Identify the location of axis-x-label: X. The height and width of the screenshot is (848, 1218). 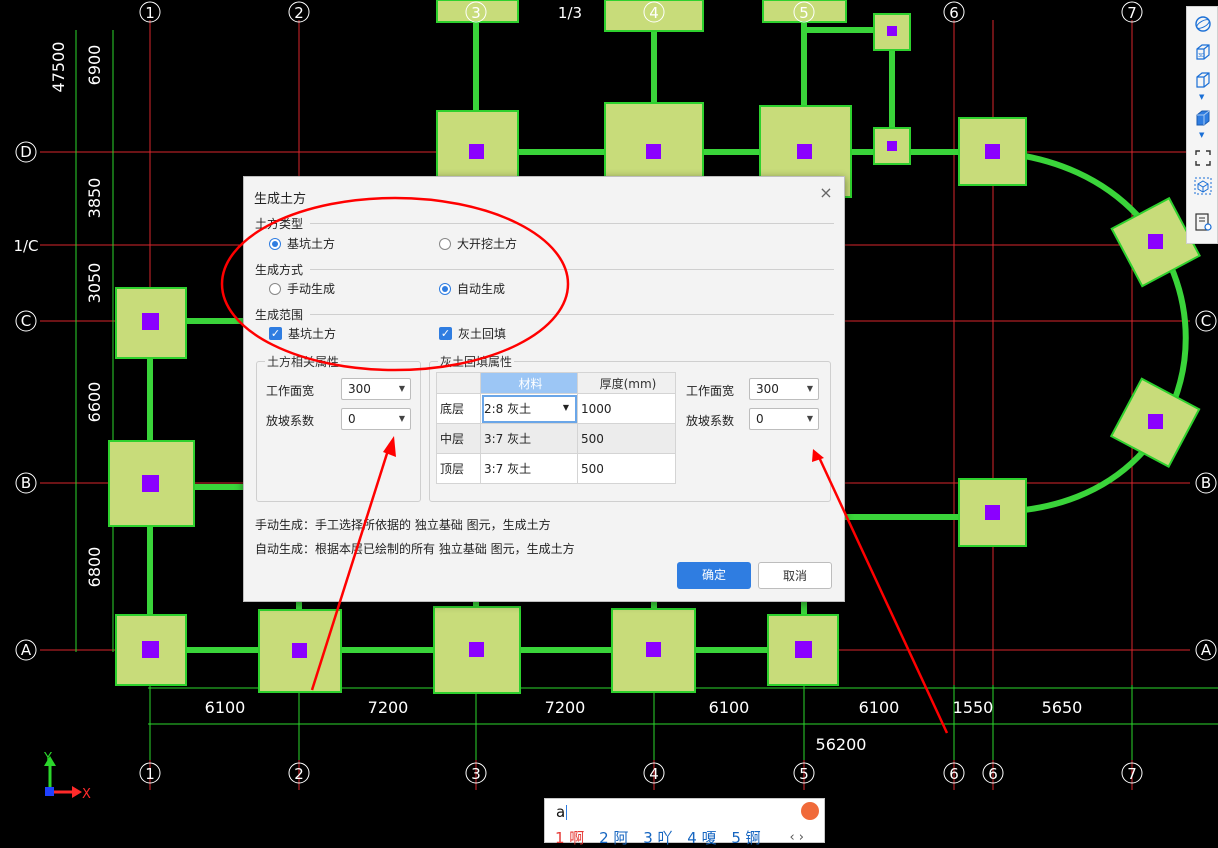
(86, 794).